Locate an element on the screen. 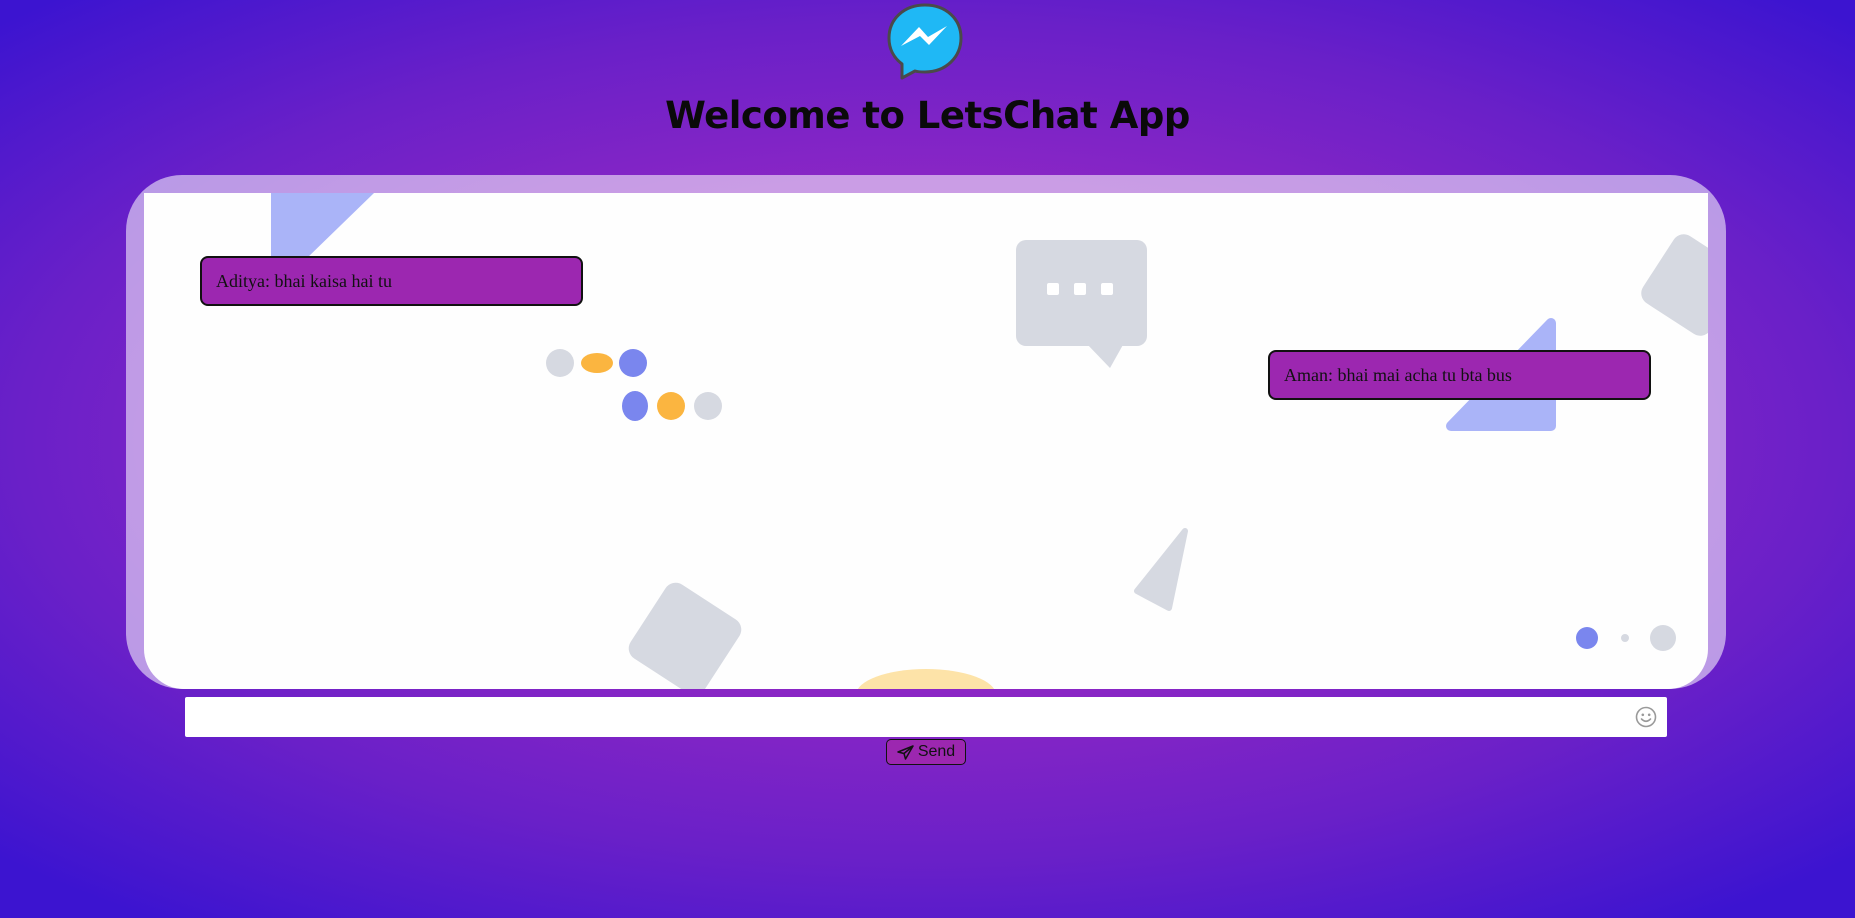  smiley-icon is located at coordinates (1646, 717).